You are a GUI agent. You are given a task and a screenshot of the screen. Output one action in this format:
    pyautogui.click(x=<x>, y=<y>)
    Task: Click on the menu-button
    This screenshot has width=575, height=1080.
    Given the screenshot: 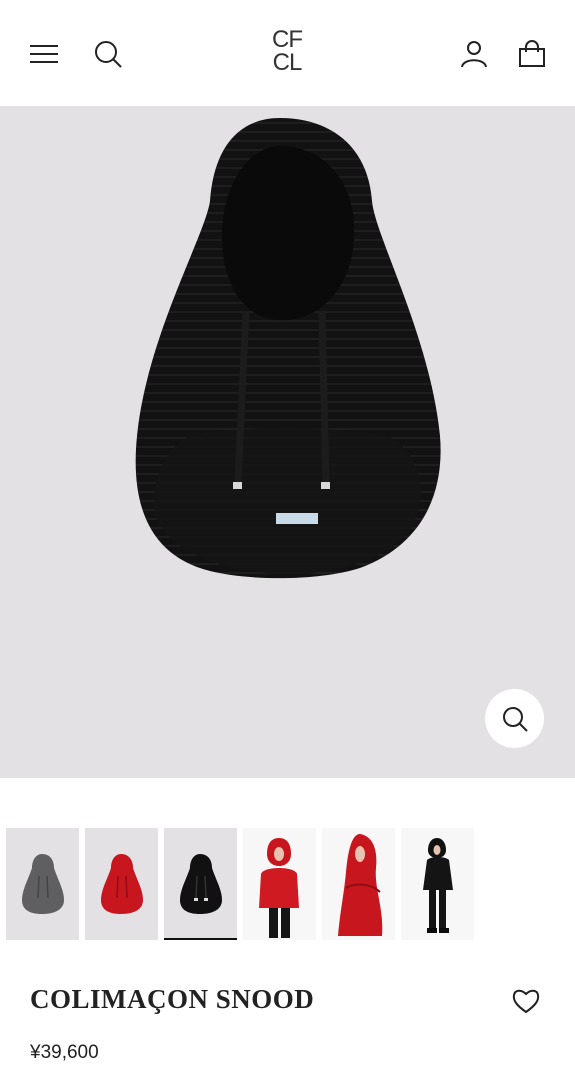 What is the action you would take?
    pyautogui.click(x=44, y=54)
    